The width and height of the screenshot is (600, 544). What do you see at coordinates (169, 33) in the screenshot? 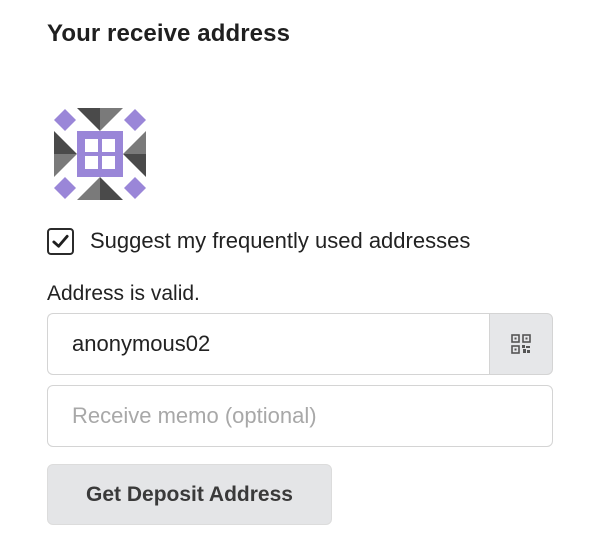
I see `section-title: Your receive address` at bounding box center [169, 33].